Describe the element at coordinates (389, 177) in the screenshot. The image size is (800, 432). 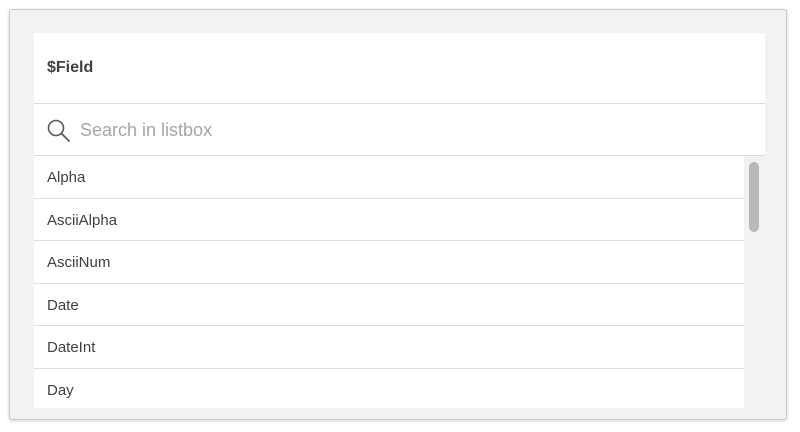
I see `list-item-alpha: Alpha` at that location.